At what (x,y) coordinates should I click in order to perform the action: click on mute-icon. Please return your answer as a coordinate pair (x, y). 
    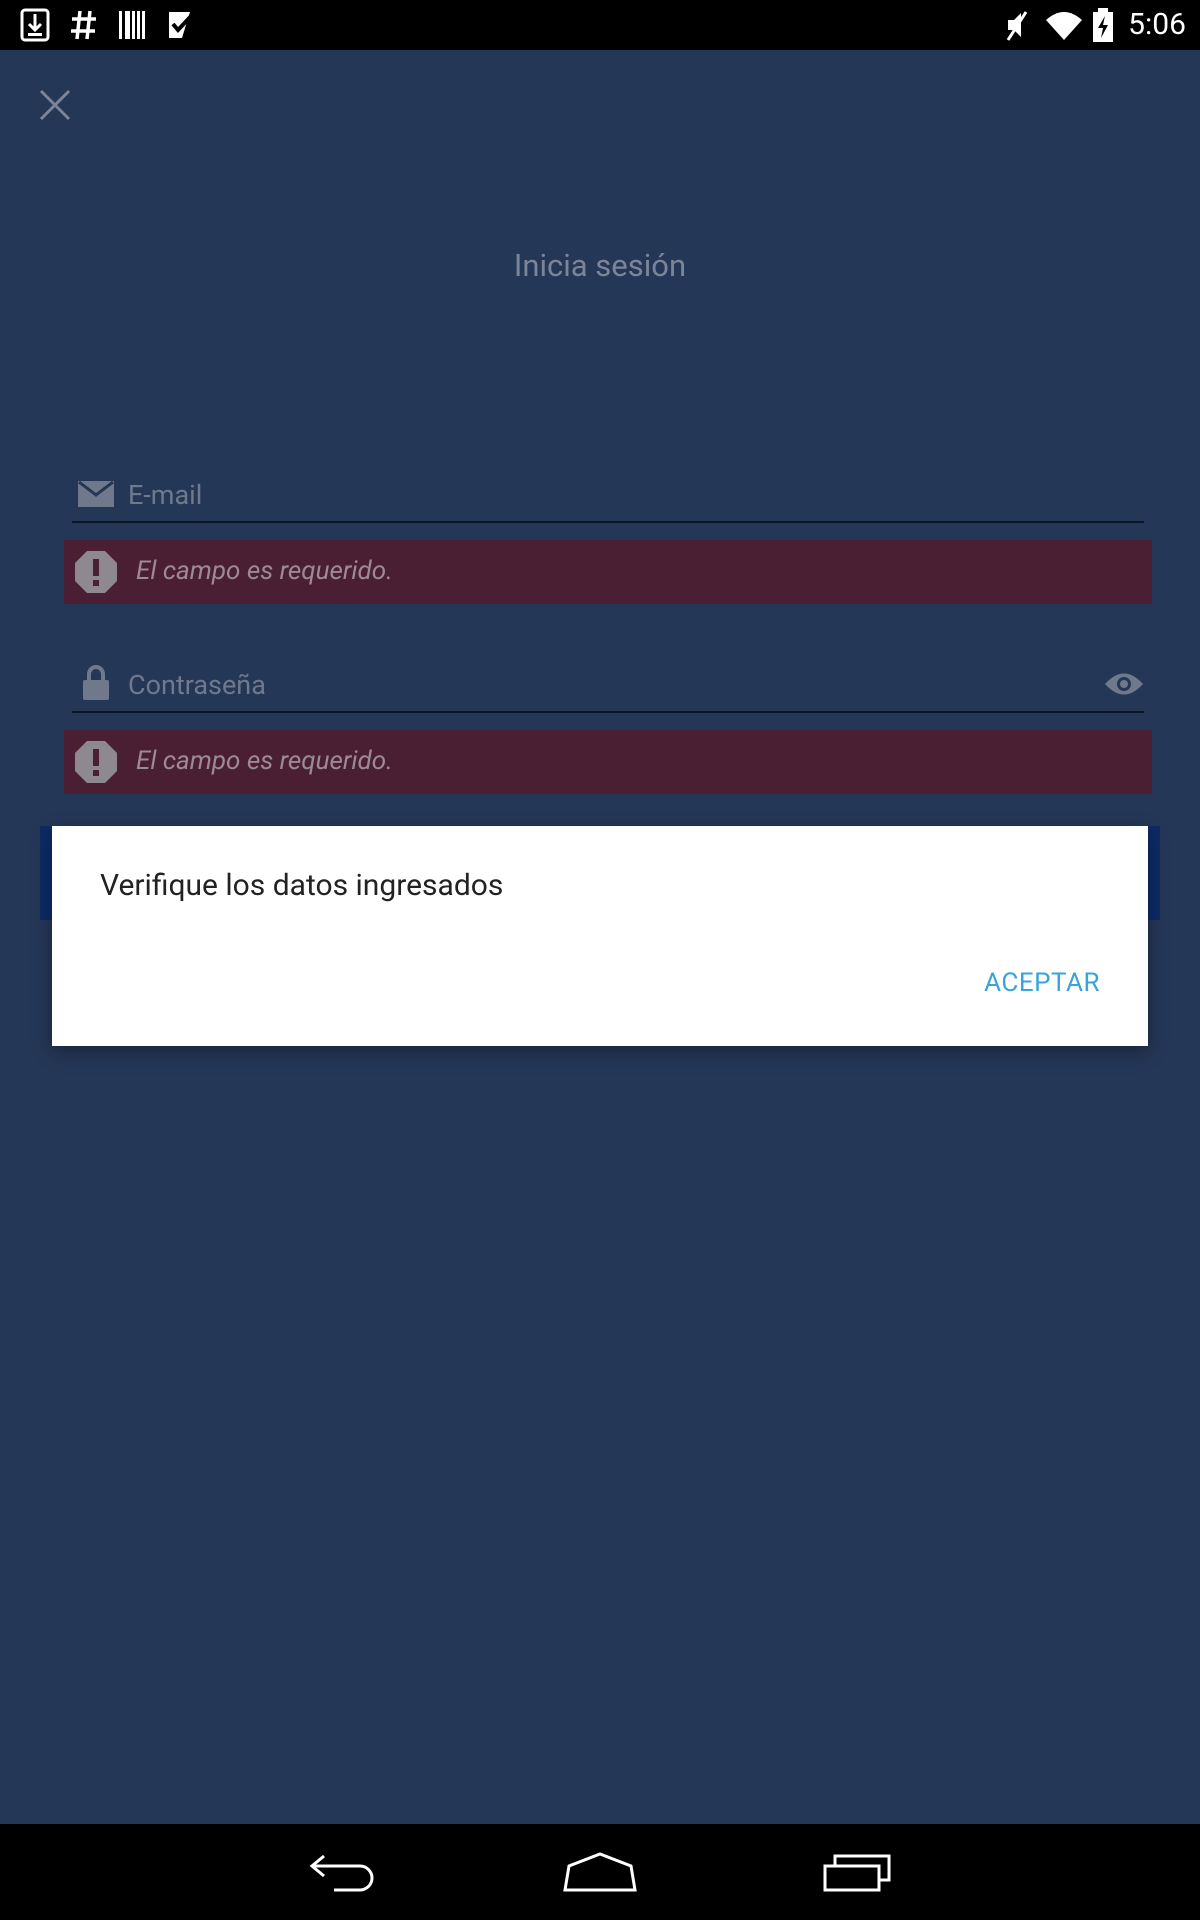
    Looking at the image, I should click on (1017, 26).